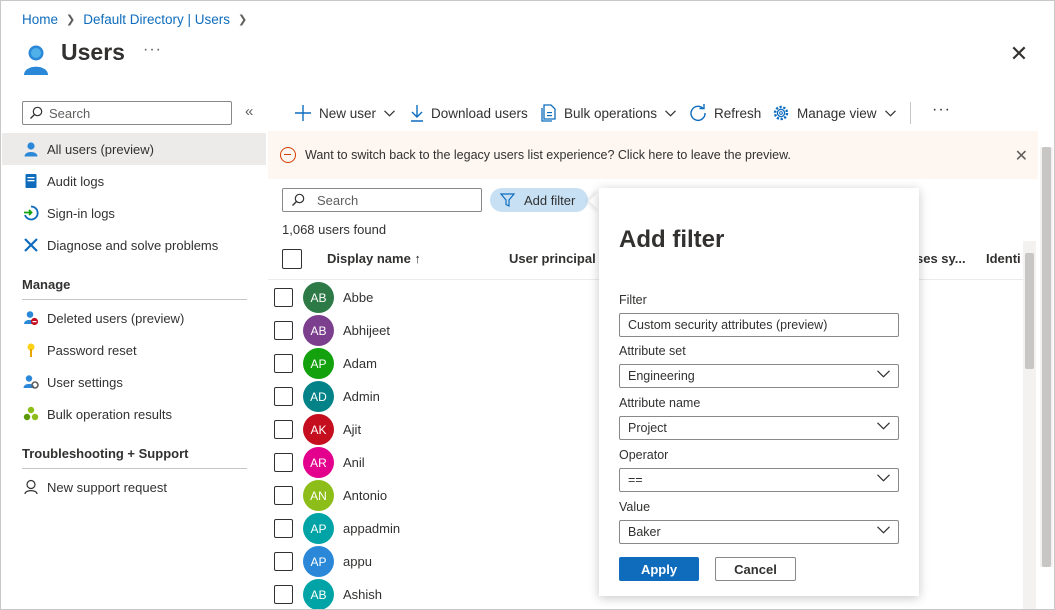  I want to click on user-display-name: appadmin, so click(371, 528).